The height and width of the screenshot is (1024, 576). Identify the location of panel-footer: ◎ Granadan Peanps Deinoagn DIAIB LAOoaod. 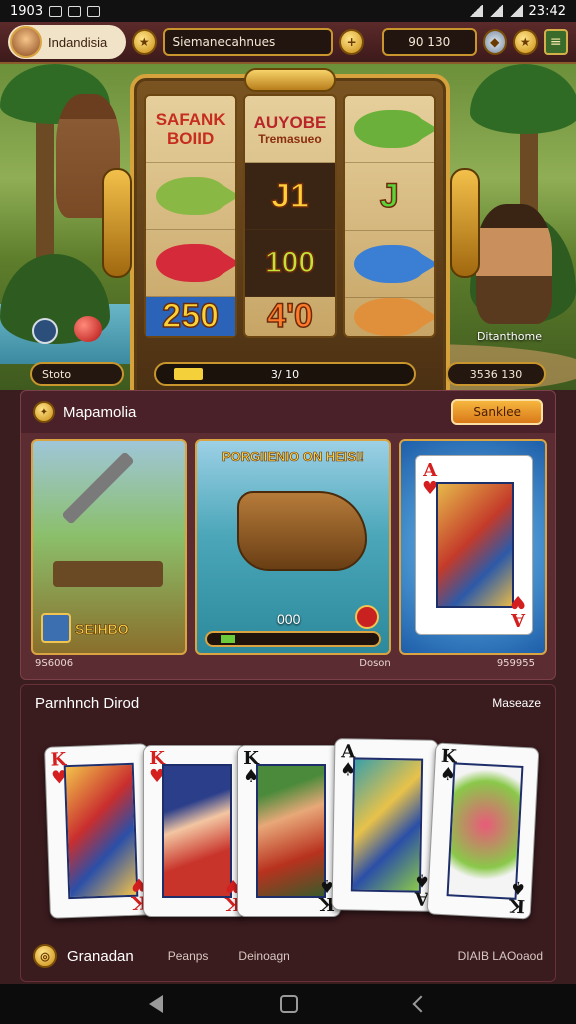
(288, 956).